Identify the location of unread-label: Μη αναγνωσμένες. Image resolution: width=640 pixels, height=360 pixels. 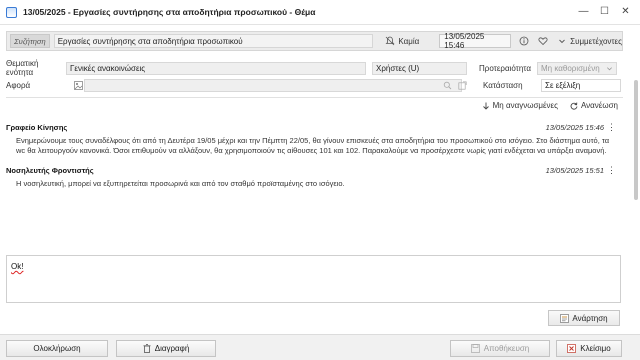
(525, 105).